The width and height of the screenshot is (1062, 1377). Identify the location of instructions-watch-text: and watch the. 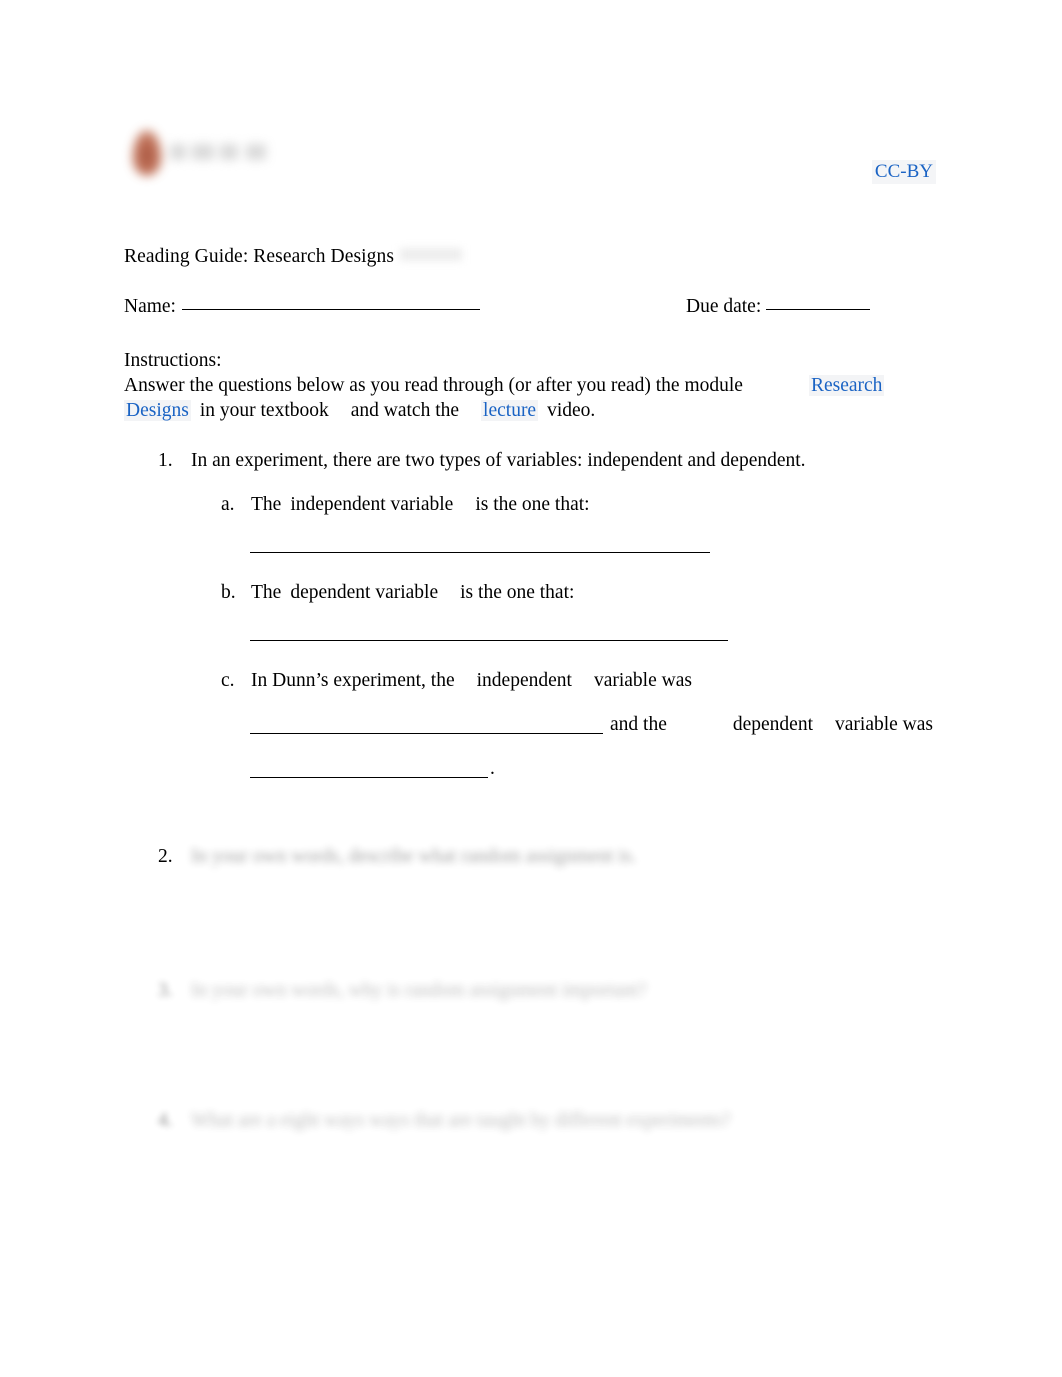
(405, 410).